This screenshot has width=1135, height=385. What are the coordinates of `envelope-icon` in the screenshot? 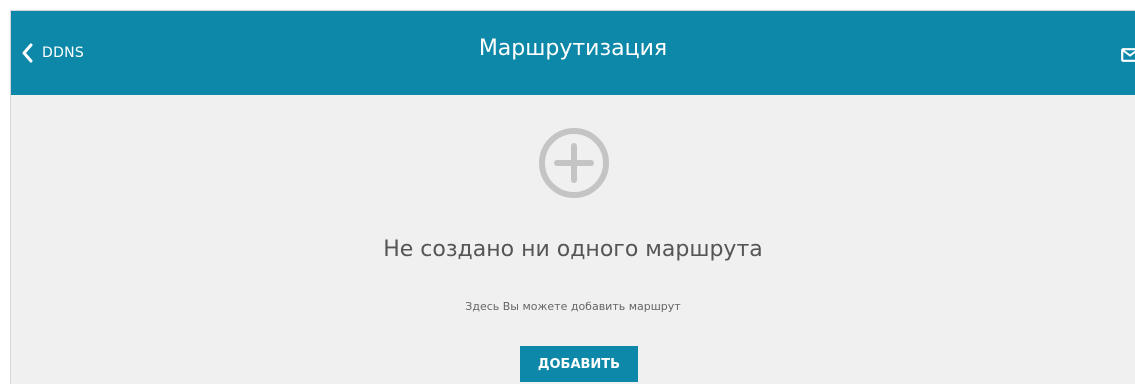 It's located at (1128, 56).